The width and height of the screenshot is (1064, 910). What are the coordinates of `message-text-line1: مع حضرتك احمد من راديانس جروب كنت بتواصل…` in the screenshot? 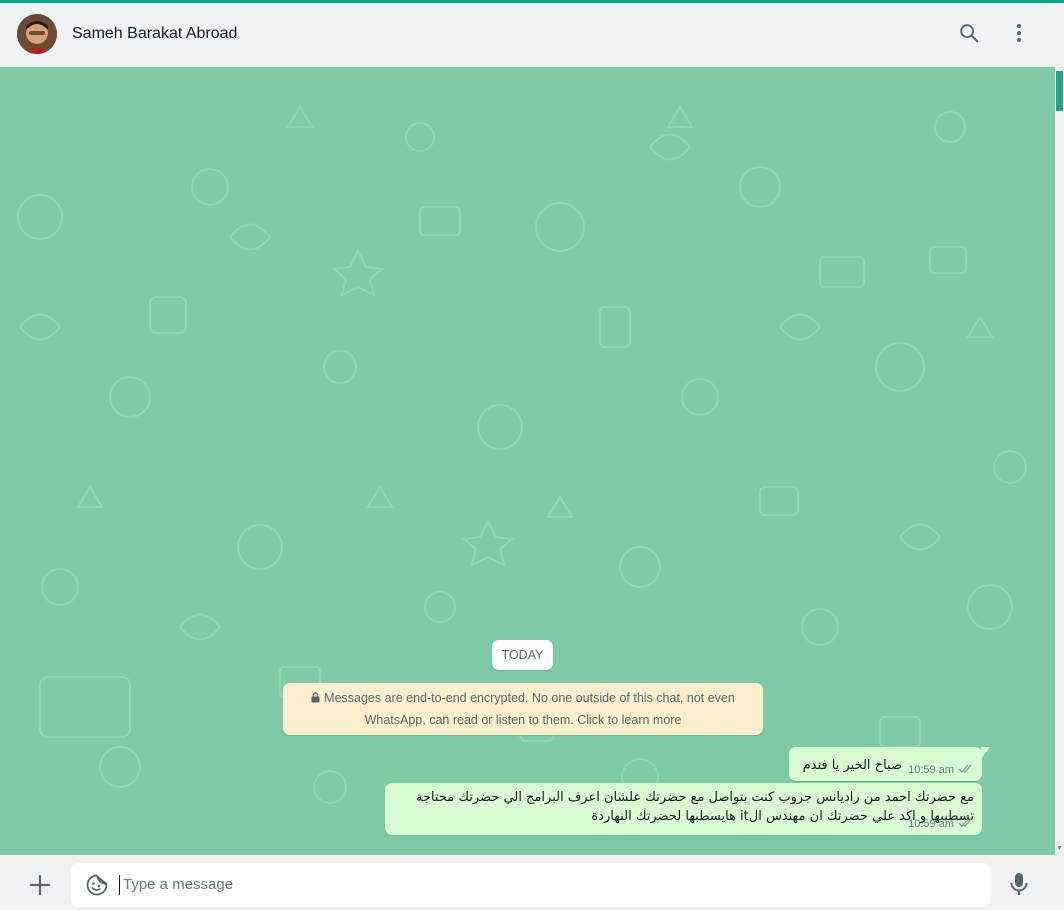 It's located at (694, 797).